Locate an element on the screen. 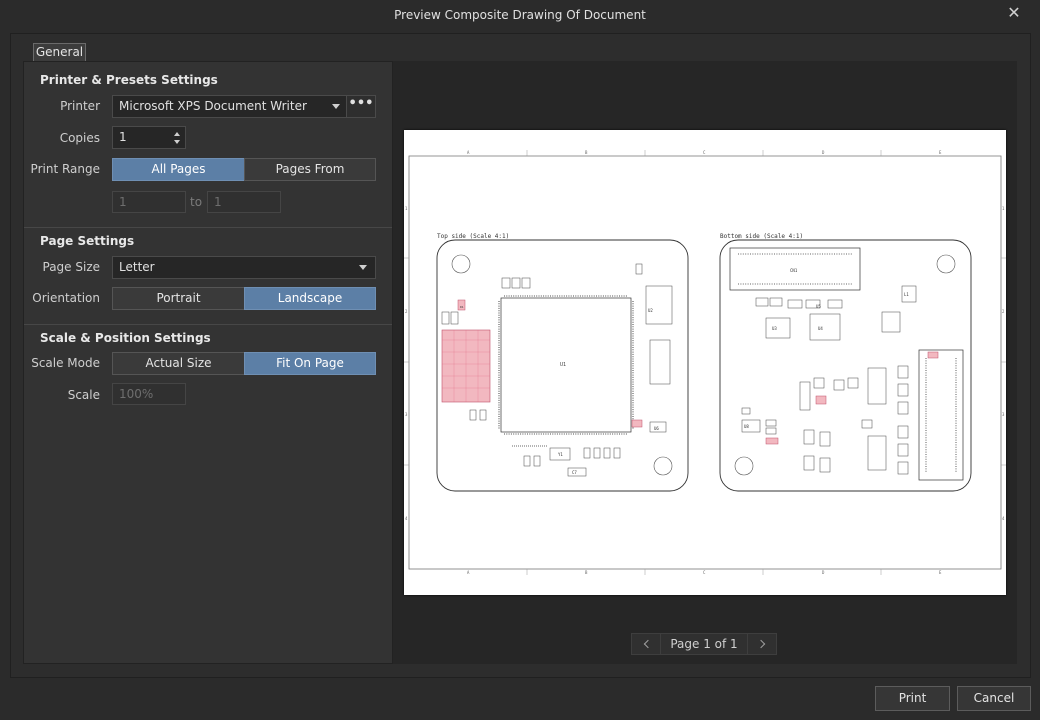 The image size is (1040, 720). component-label: U6 is located at coordinates (656, 428).